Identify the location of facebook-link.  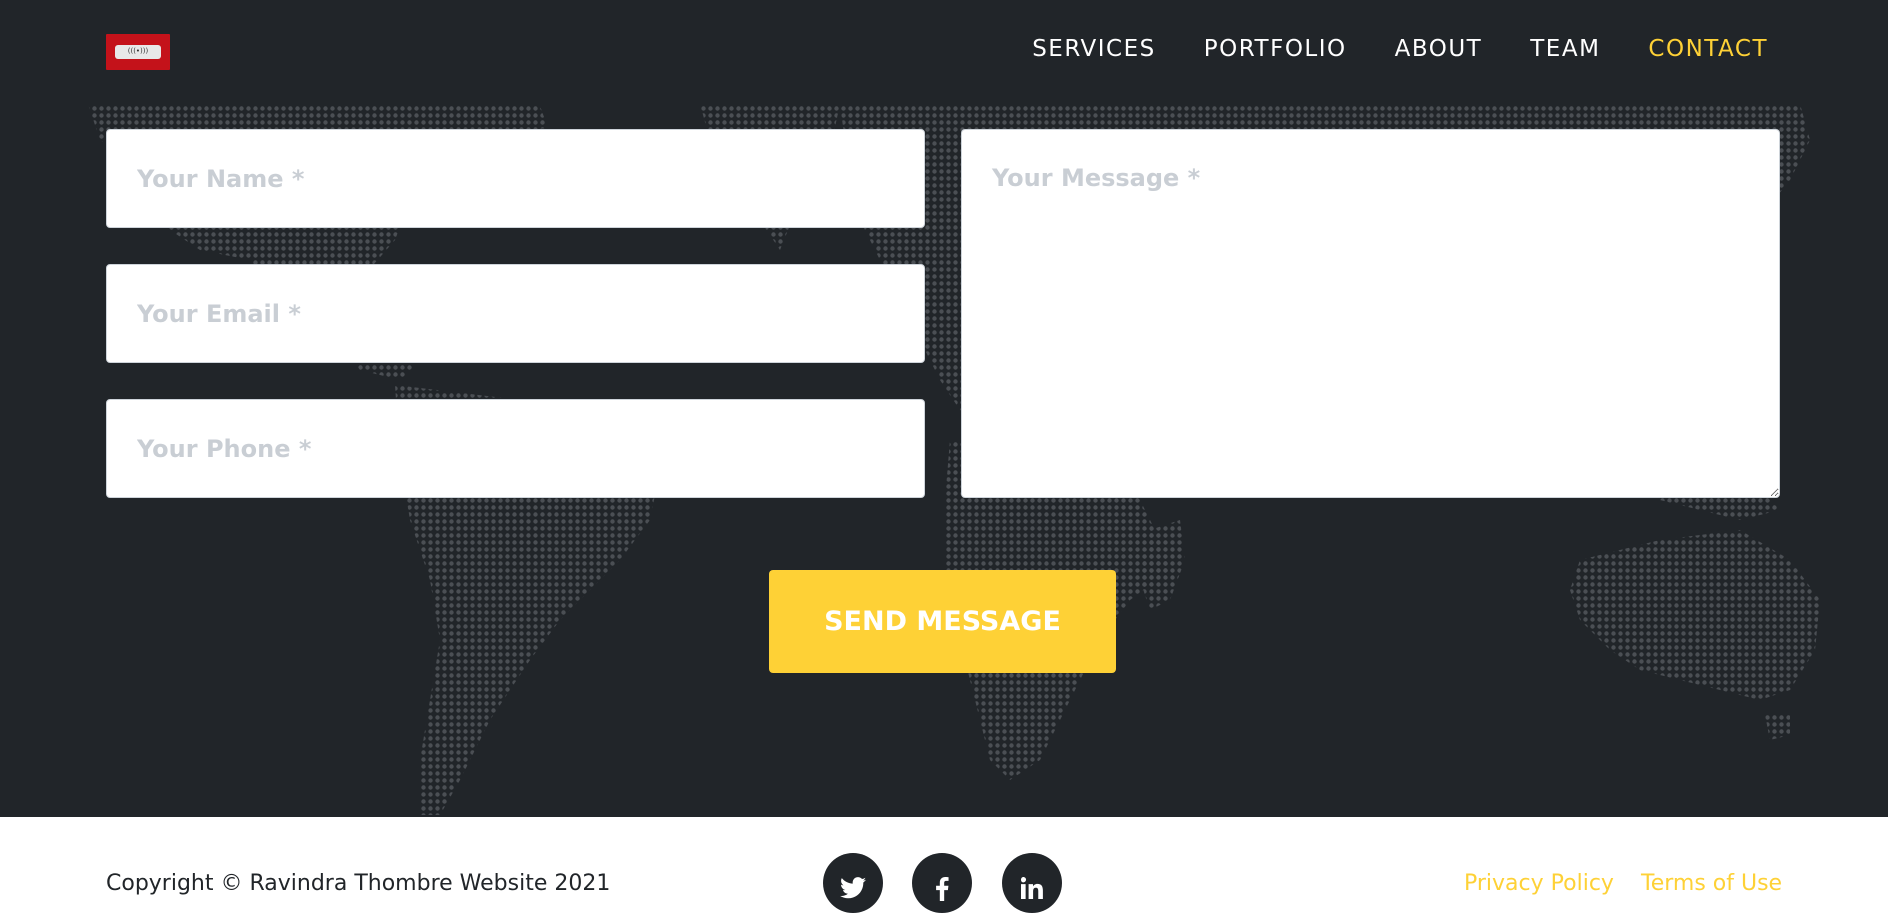
(942, 883).